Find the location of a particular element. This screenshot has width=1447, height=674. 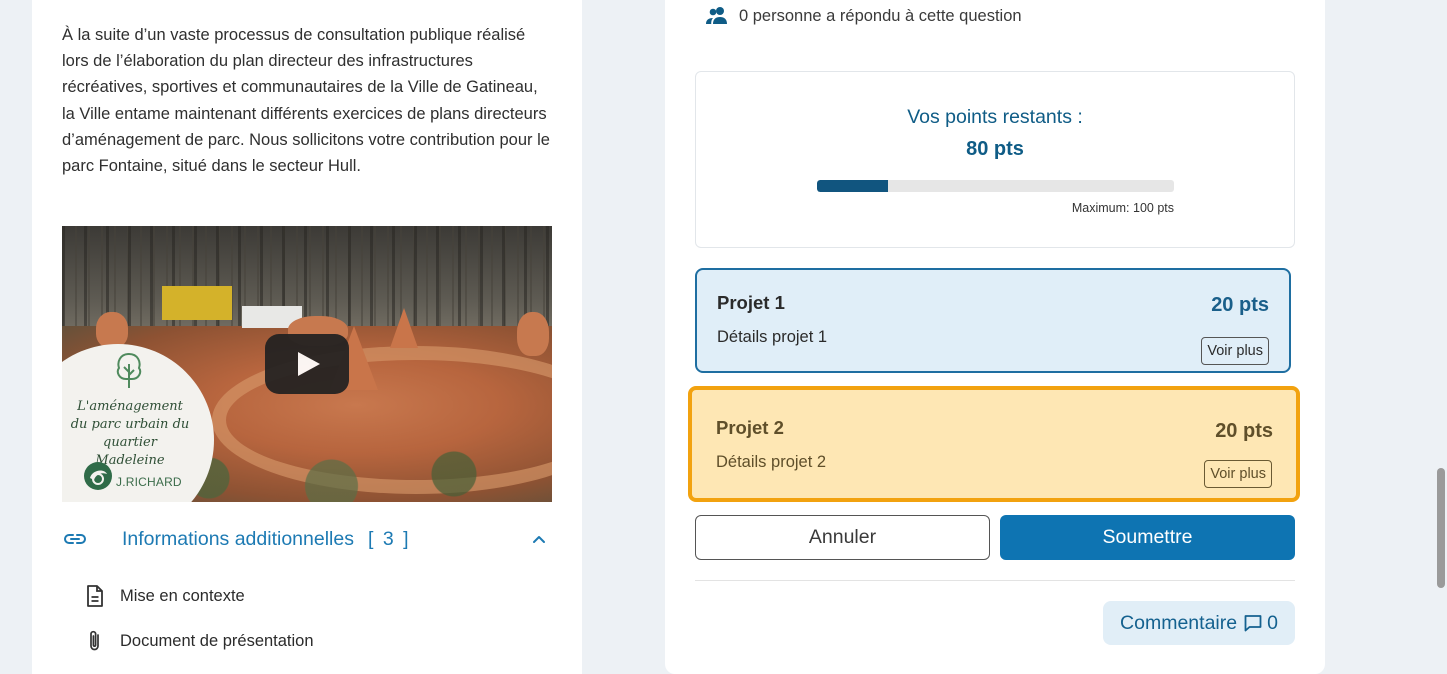

additional-info-item-label: Document de présentation is located at coordinates (217, 640).